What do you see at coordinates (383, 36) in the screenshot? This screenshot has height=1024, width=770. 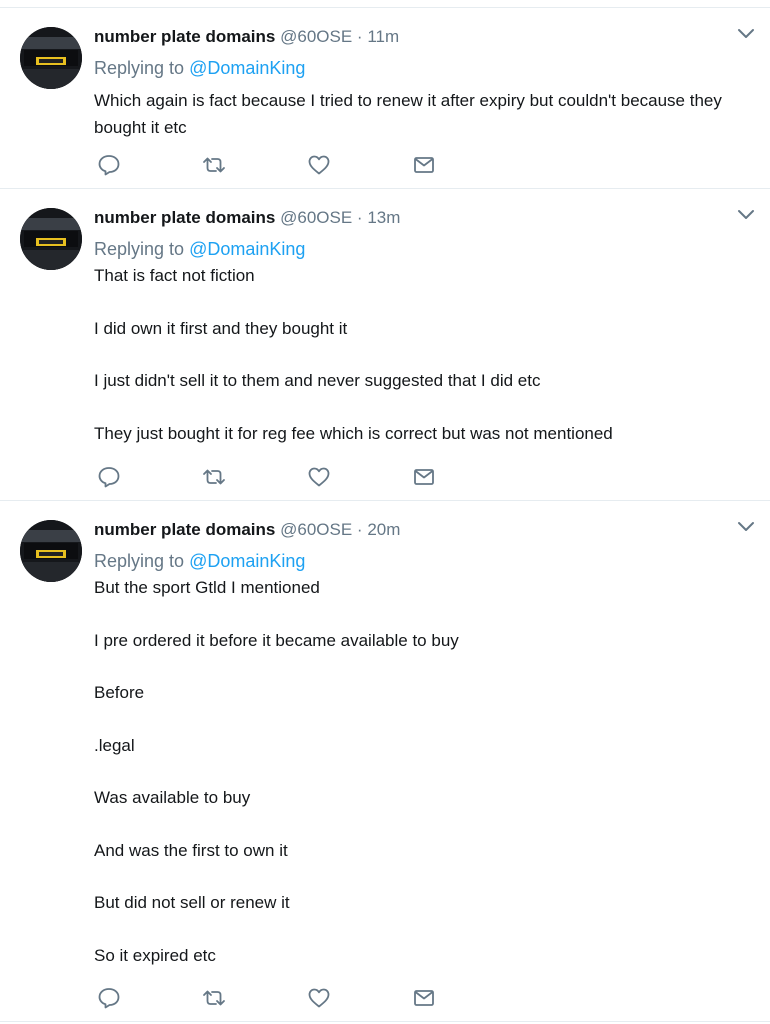 I see `timestamp: 11m` at bounding box center [383, 36].